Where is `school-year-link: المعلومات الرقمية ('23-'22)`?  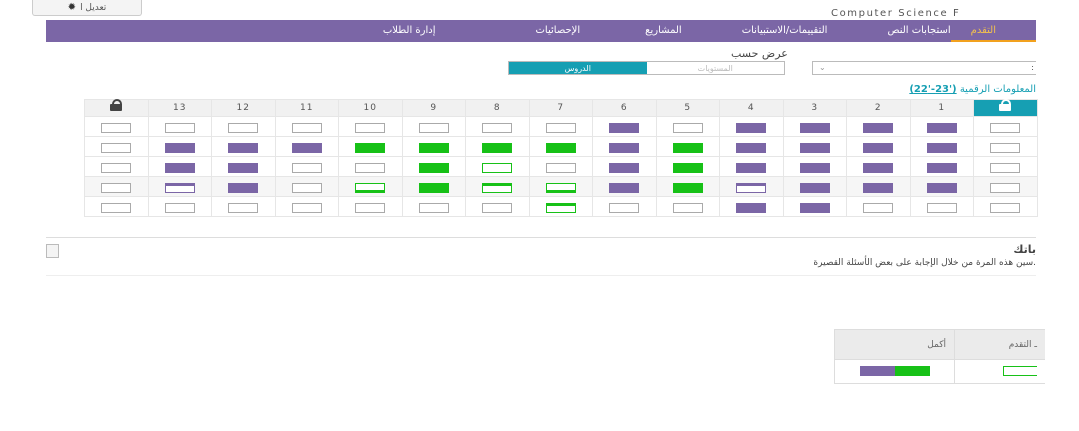 school-year-link: المعلومات الرقمية ('23-'22) is located at coordinates (972, 89).